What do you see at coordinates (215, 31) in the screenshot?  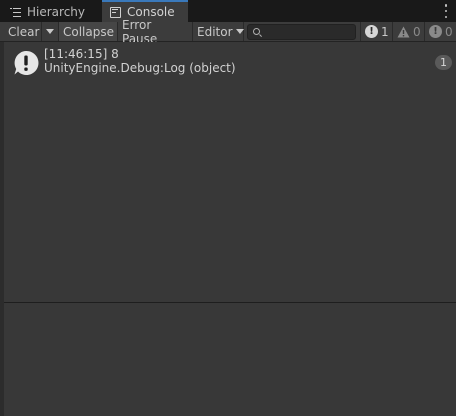 I see `editor-label: Editor` at bounding box center [215, 31].